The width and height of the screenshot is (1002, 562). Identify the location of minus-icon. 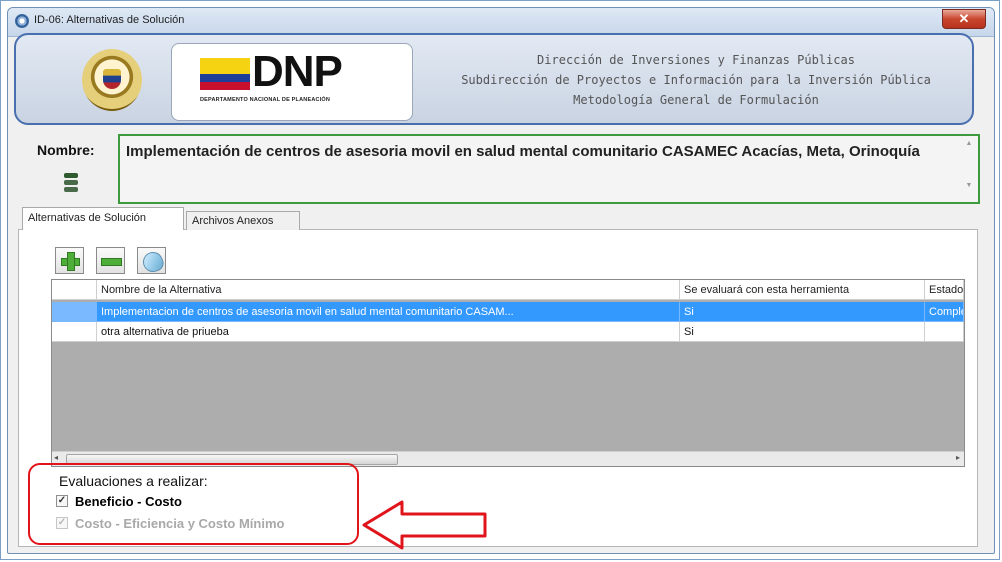
(111, 262).